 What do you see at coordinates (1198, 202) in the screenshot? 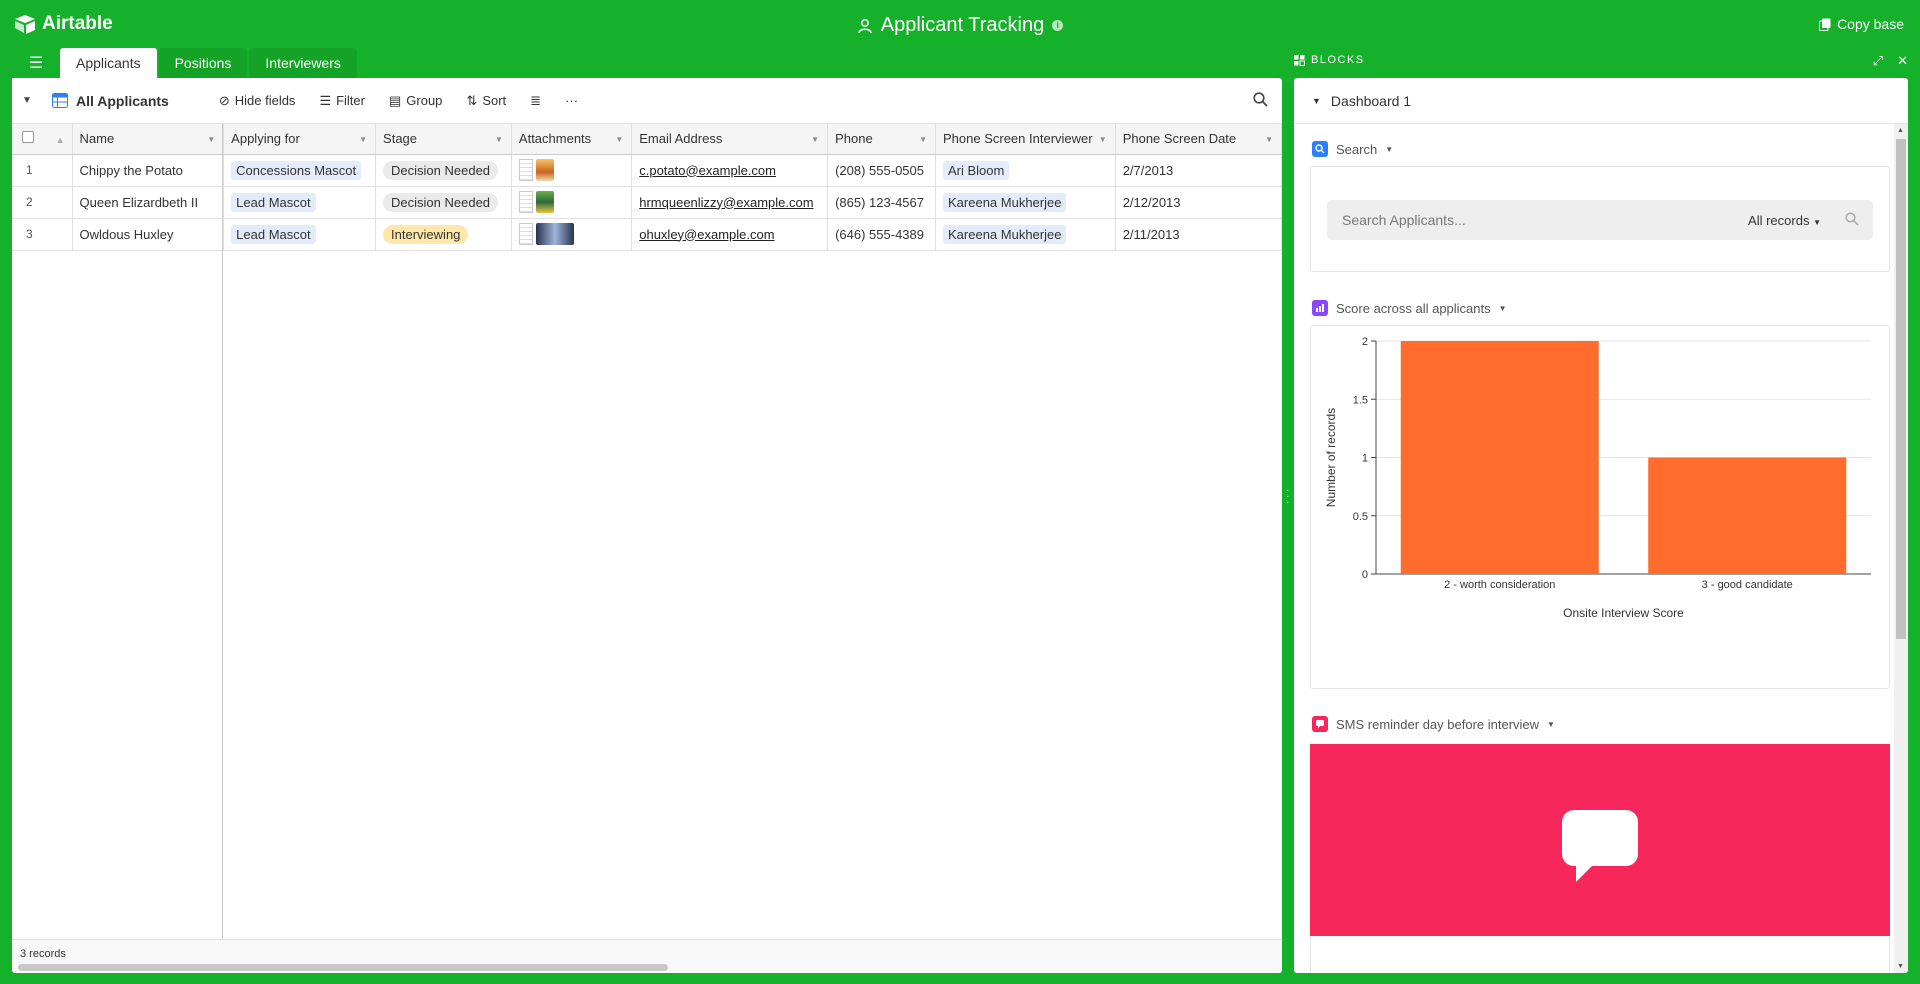
I see `date-cell: 2/12/2013` at bounding box center [1198, 202].